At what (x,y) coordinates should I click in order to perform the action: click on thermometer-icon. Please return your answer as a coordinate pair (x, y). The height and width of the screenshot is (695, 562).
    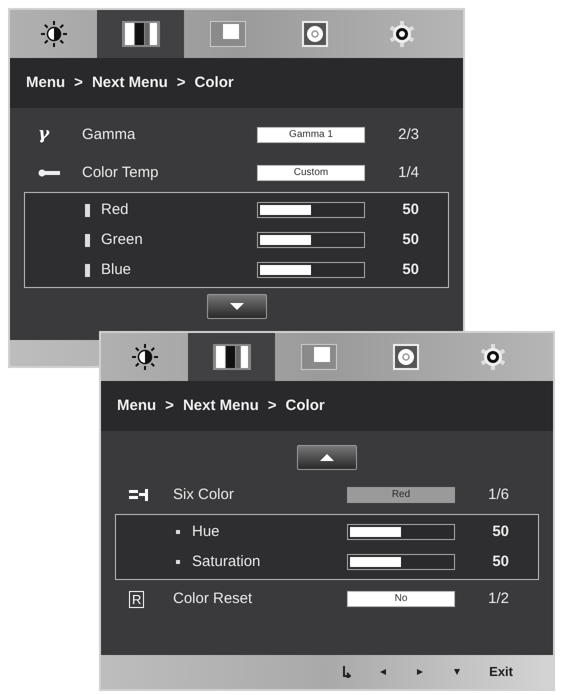
    Looking at the image, I should click on (49, 173).